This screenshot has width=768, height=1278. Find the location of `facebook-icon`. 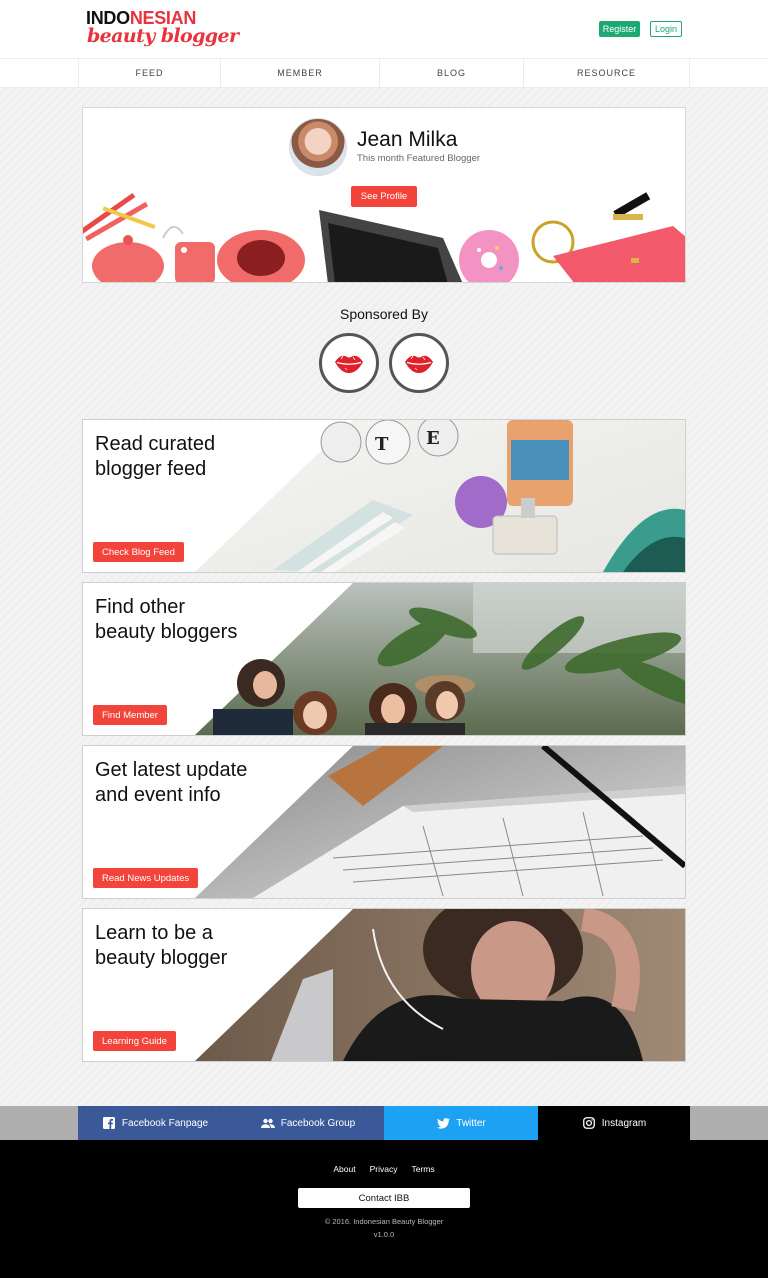

facebook-icon is located at coordinates (109, 1123).